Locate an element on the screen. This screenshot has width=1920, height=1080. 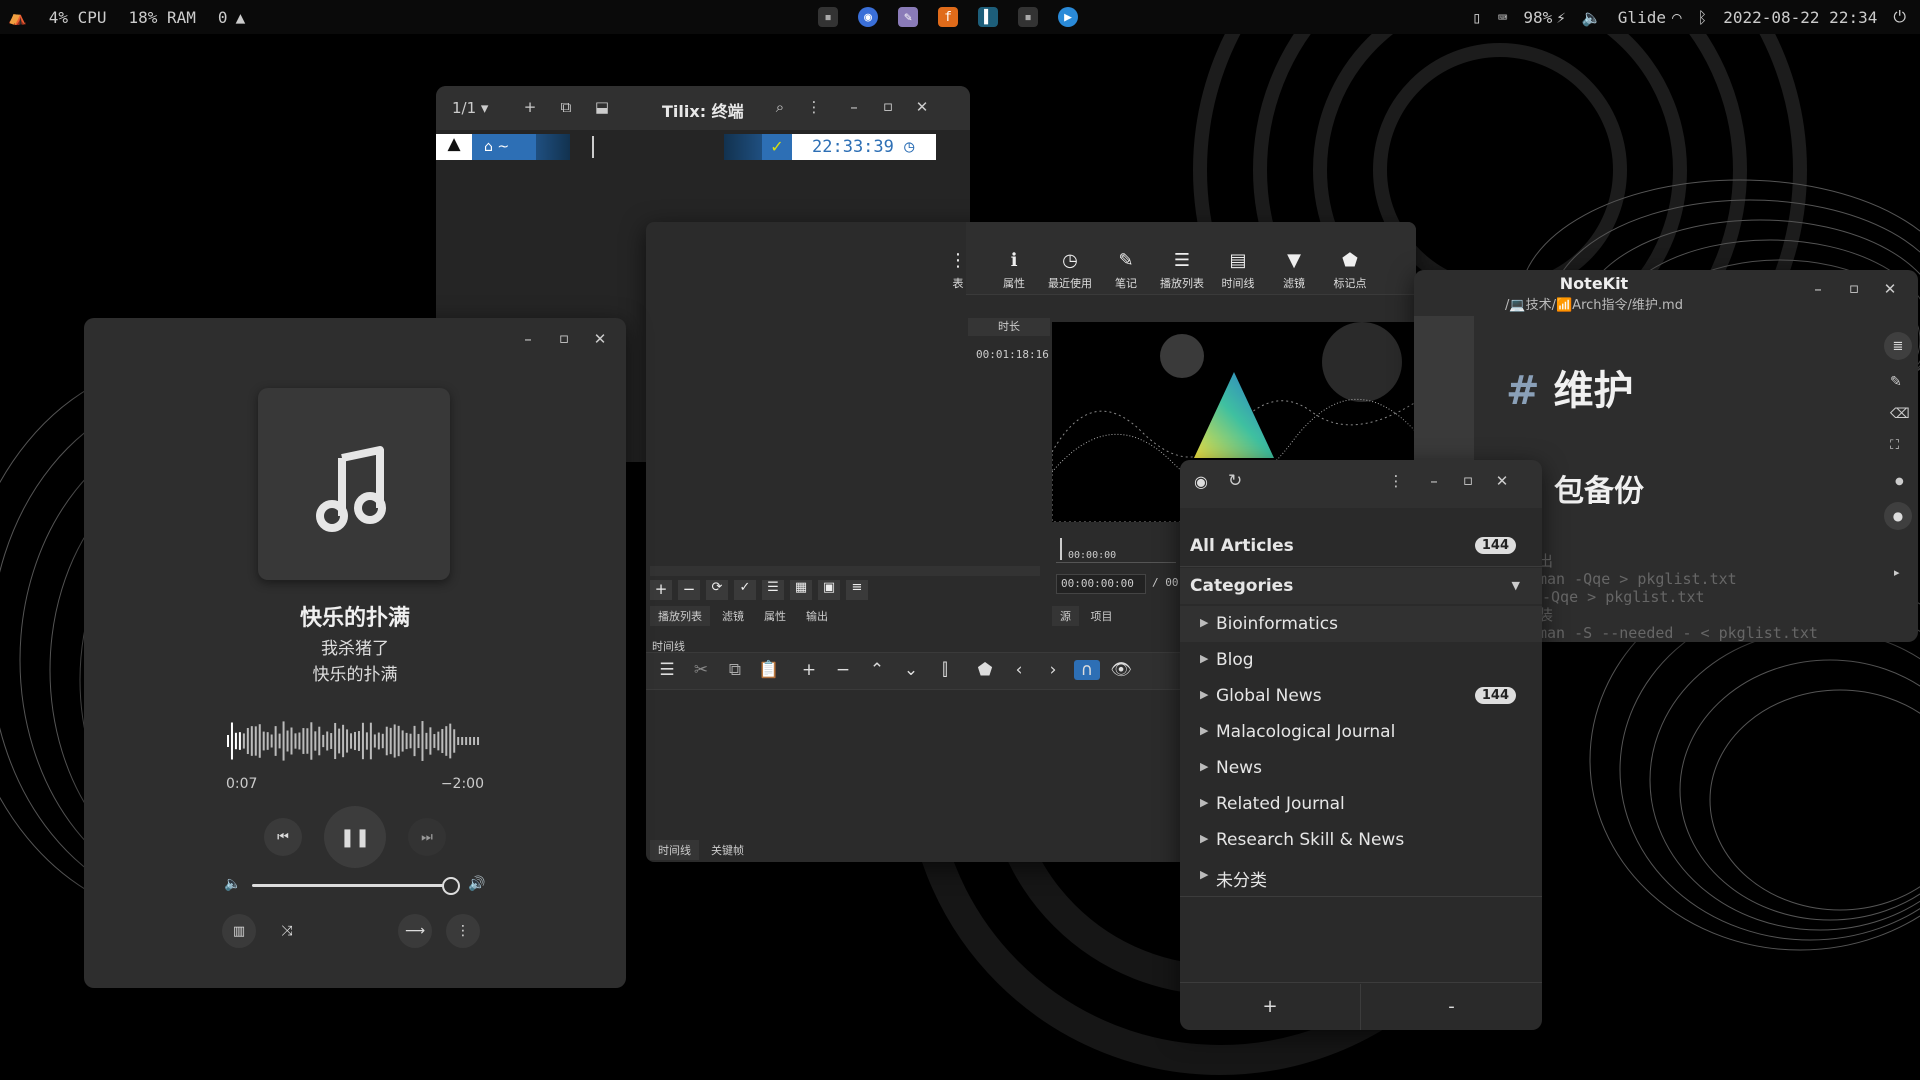
keyboard-icon: ⌨ is located at coordinates (1503, 17).